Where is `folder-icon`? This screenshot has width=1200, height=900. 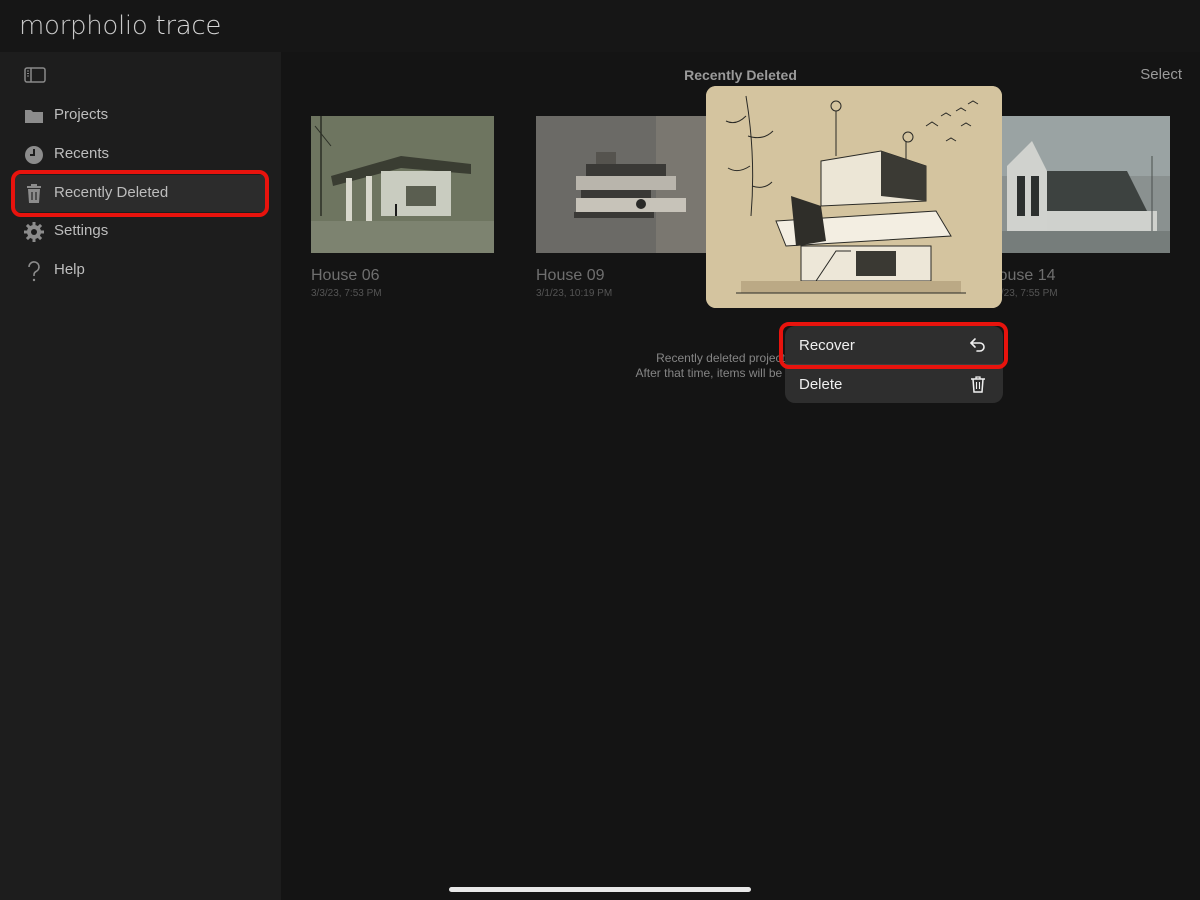 folder-icon is located at coordinates (34, 116).